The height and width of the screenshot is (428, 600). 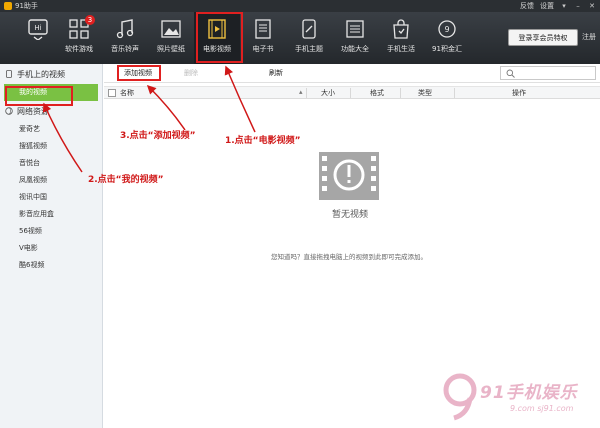 What do you see at coordinates (171, 29) in the screenshot?
I see `photo-icon` at bounding box center [171, 29].